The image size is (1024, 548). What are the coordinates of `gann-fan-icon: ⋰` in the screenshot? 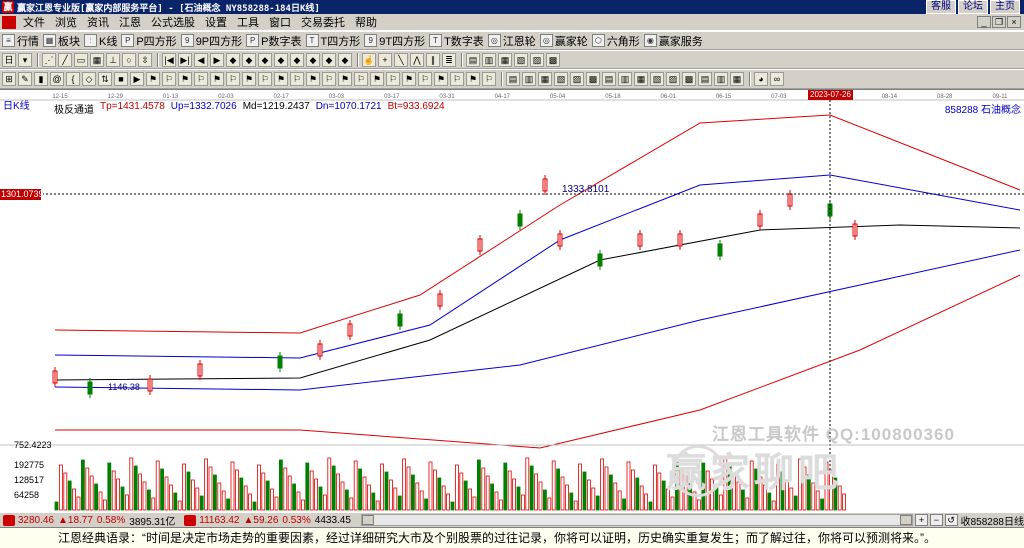 It's located at (49, 59).